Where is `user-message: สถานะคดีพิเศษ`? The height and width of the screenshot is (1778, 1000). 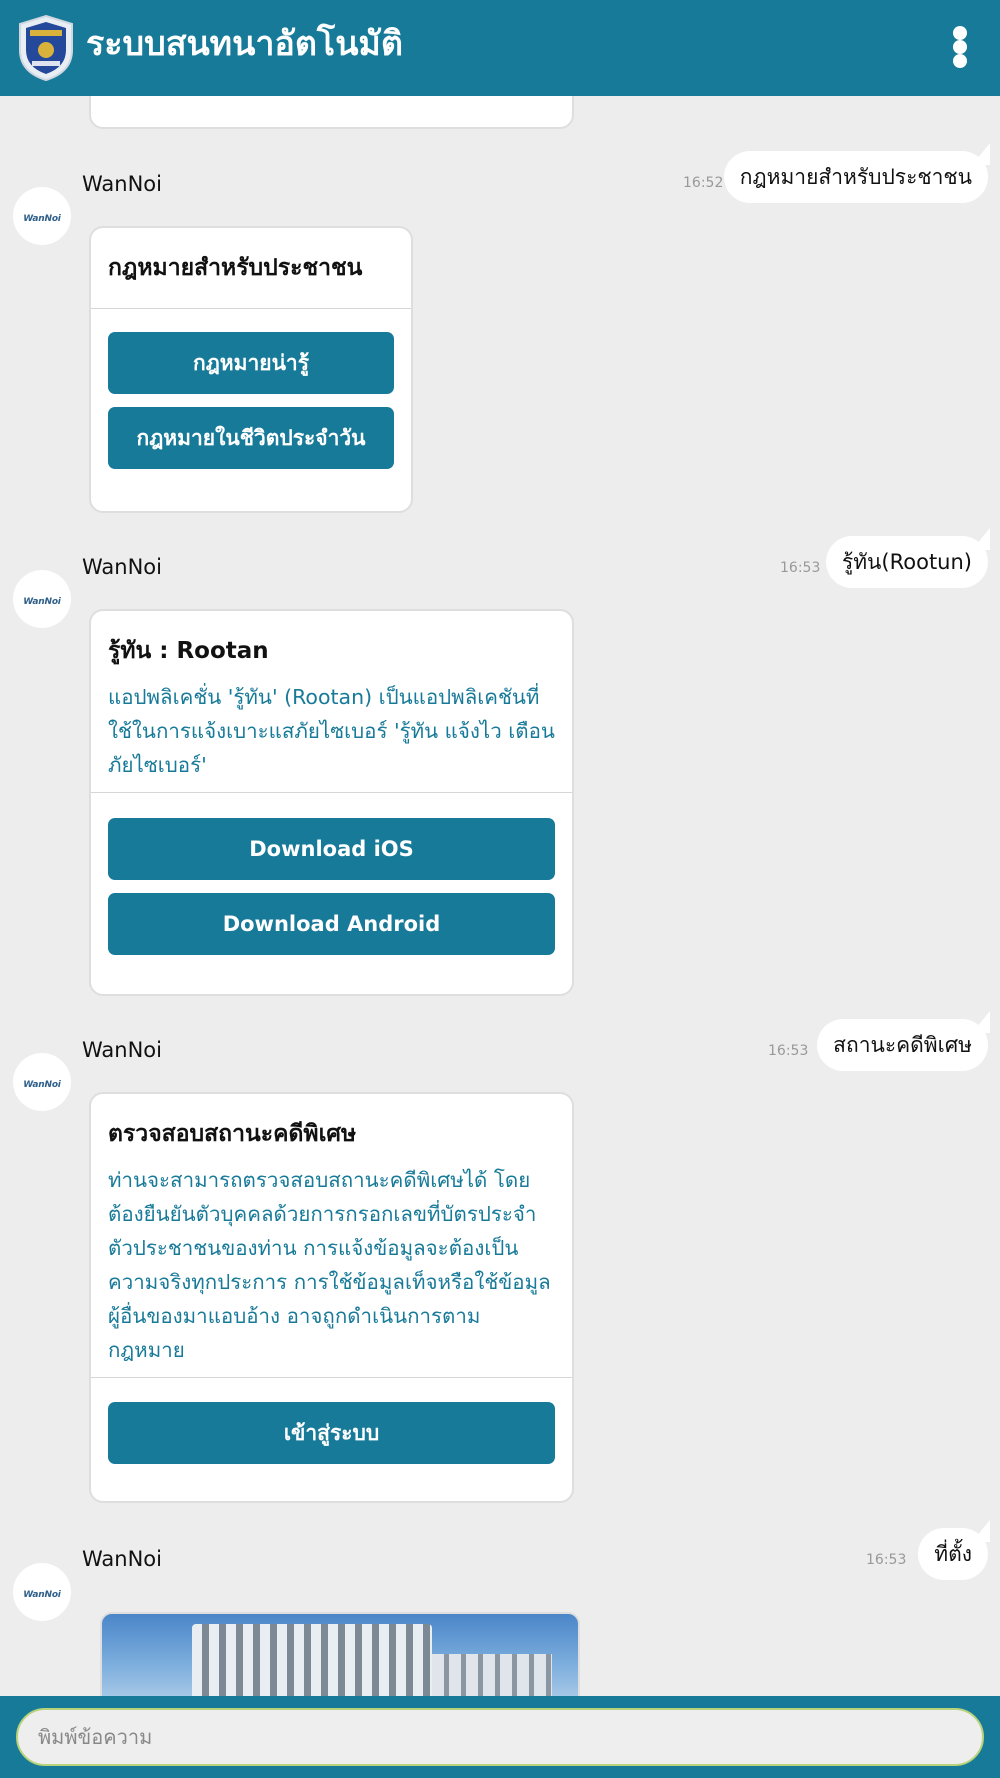 user-message: สถานะคดีพิเศษ is located at coordinates (903, 1041).